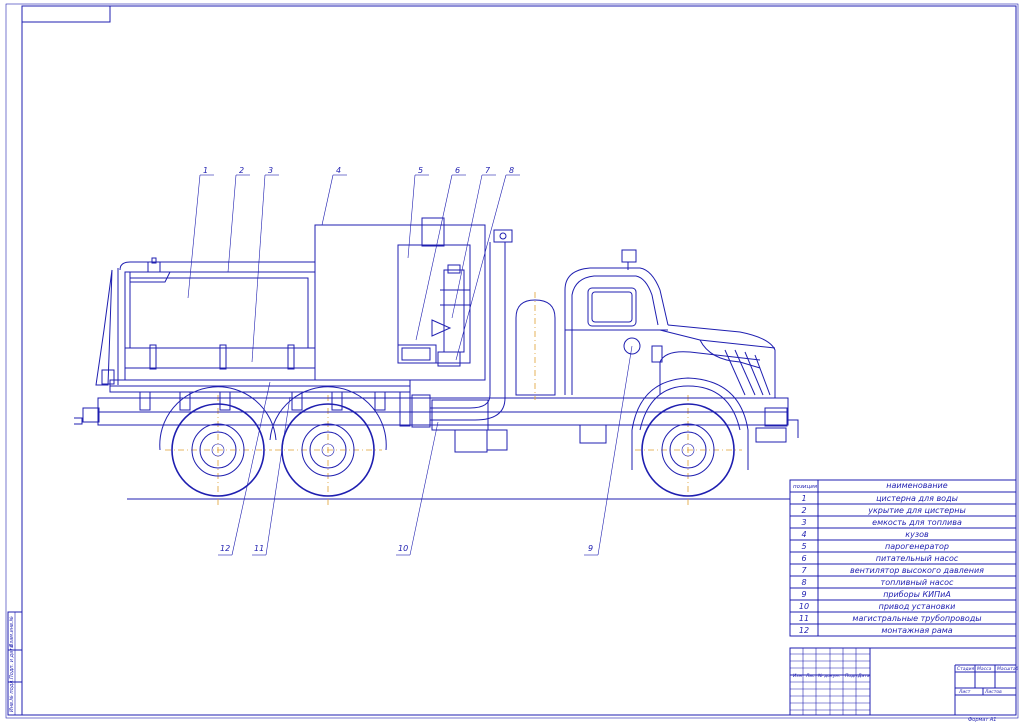 The width and height of the screenshot is (1024, 723). Describe the element at coordinates (420, 170) in the screenshot. I see `callout-number: 5` at that location.